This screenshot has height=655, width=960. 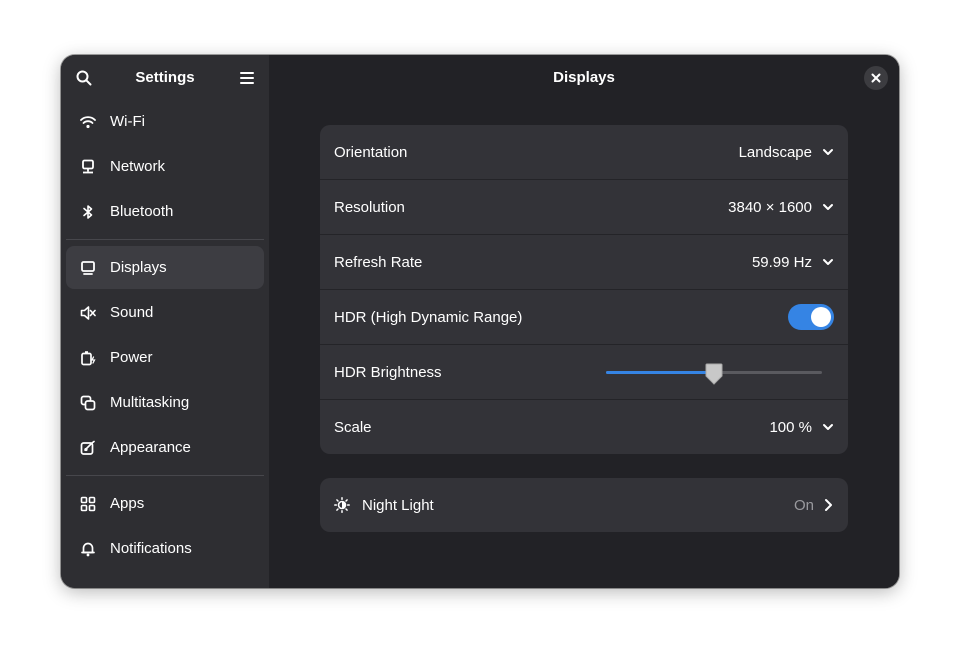 I want to click on night-light-label: Night Light, so click(x=578, y=505).